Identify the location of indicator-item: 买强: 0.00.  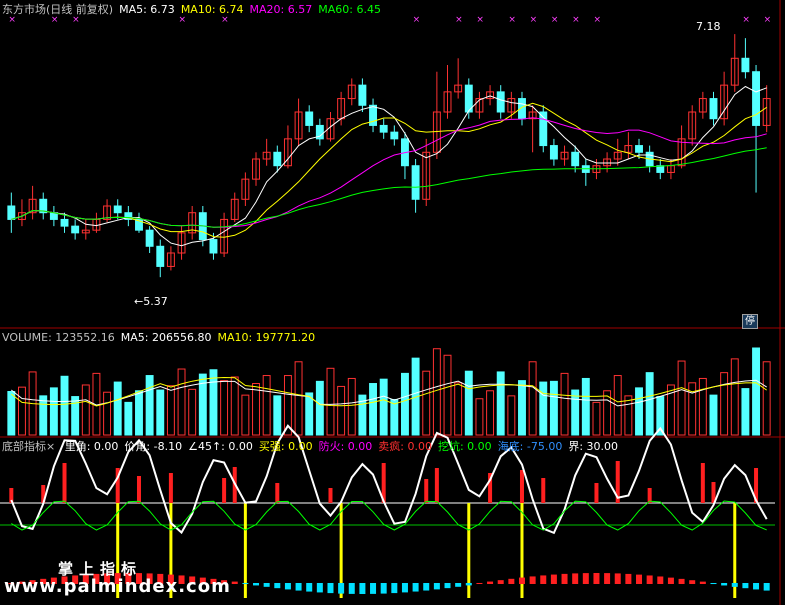
(285, 446).